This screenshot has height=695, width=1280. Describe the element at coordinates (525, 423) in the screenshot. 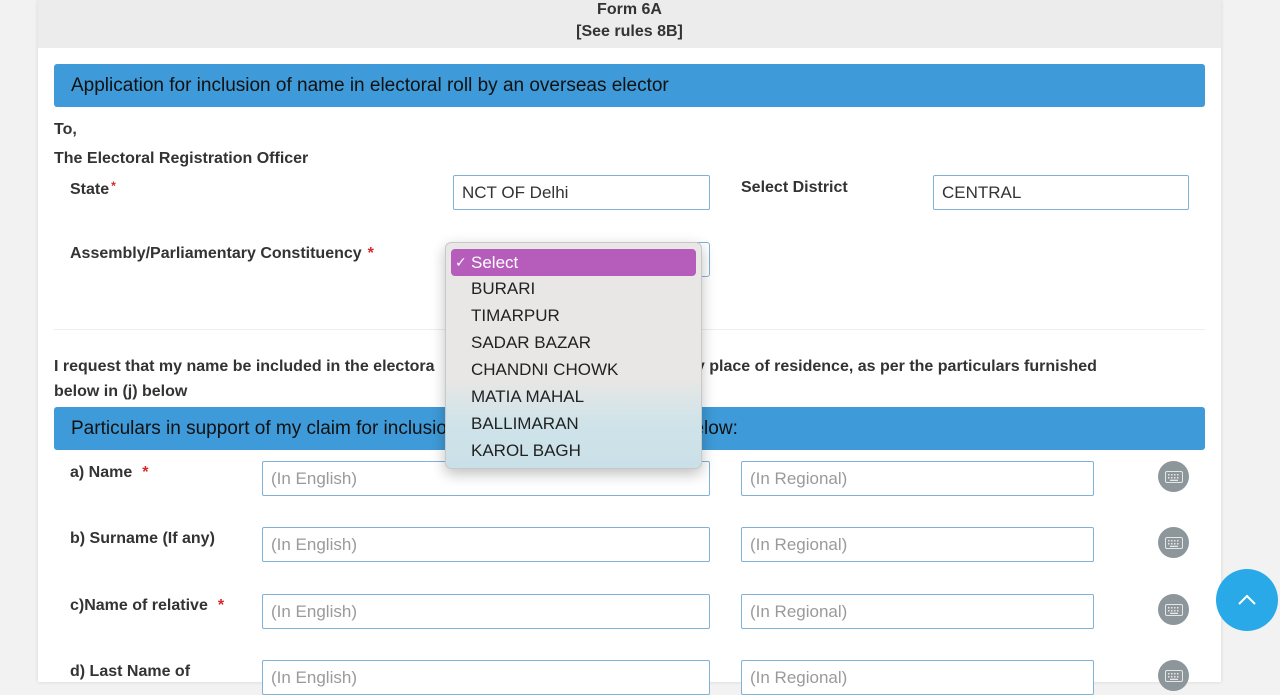

I see `dropdown-option-ballimaran: BALLIMARAN` at that location.